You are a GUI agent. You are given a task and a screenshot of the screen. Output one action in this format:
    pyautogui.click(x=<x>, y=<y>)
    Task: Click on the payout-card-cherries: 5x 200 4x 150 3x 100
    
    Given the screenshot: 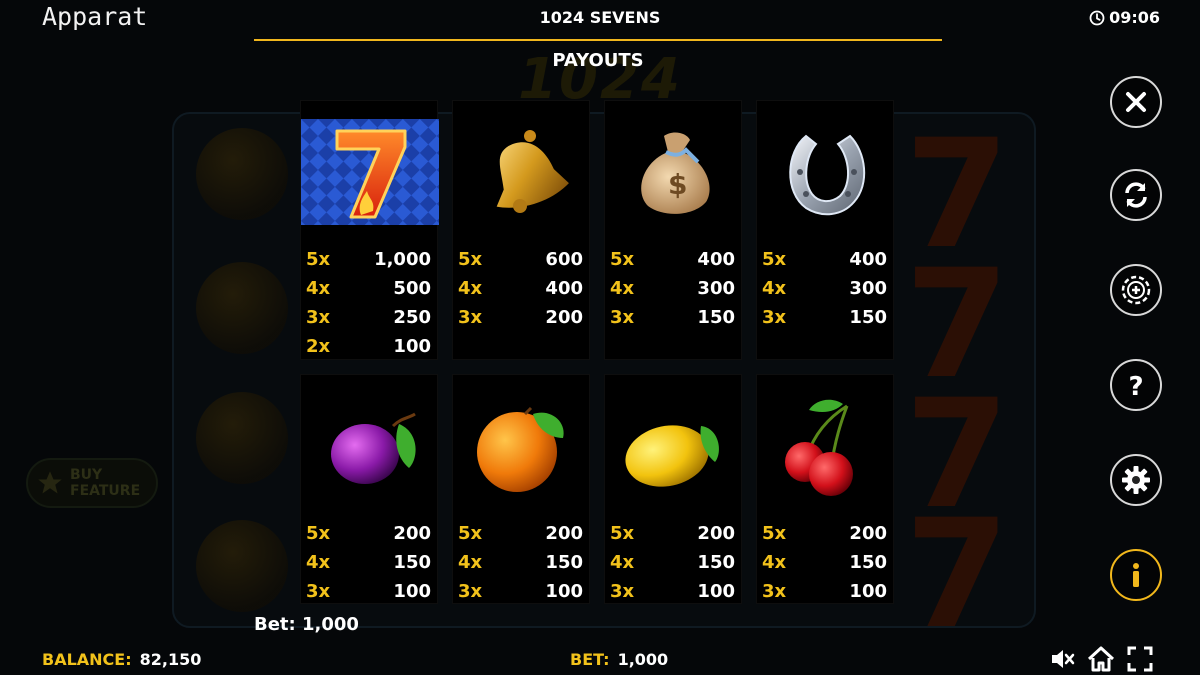 What is the action you would take?
    pyautogui.click(x=825, y=489)
    